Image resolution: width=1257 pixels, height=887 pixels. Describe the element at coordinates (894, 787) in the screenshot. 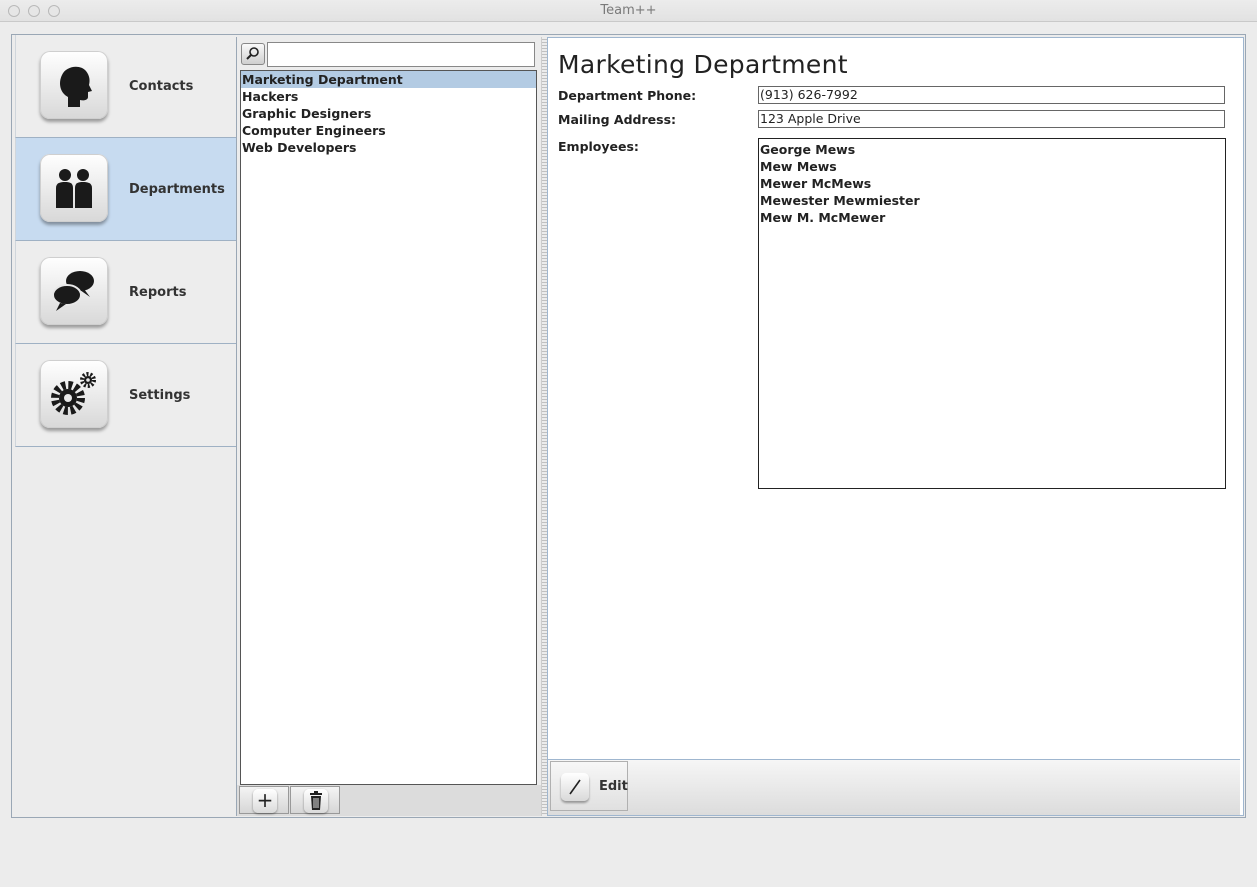

I see `detail-toolbar: Edit` at that location.